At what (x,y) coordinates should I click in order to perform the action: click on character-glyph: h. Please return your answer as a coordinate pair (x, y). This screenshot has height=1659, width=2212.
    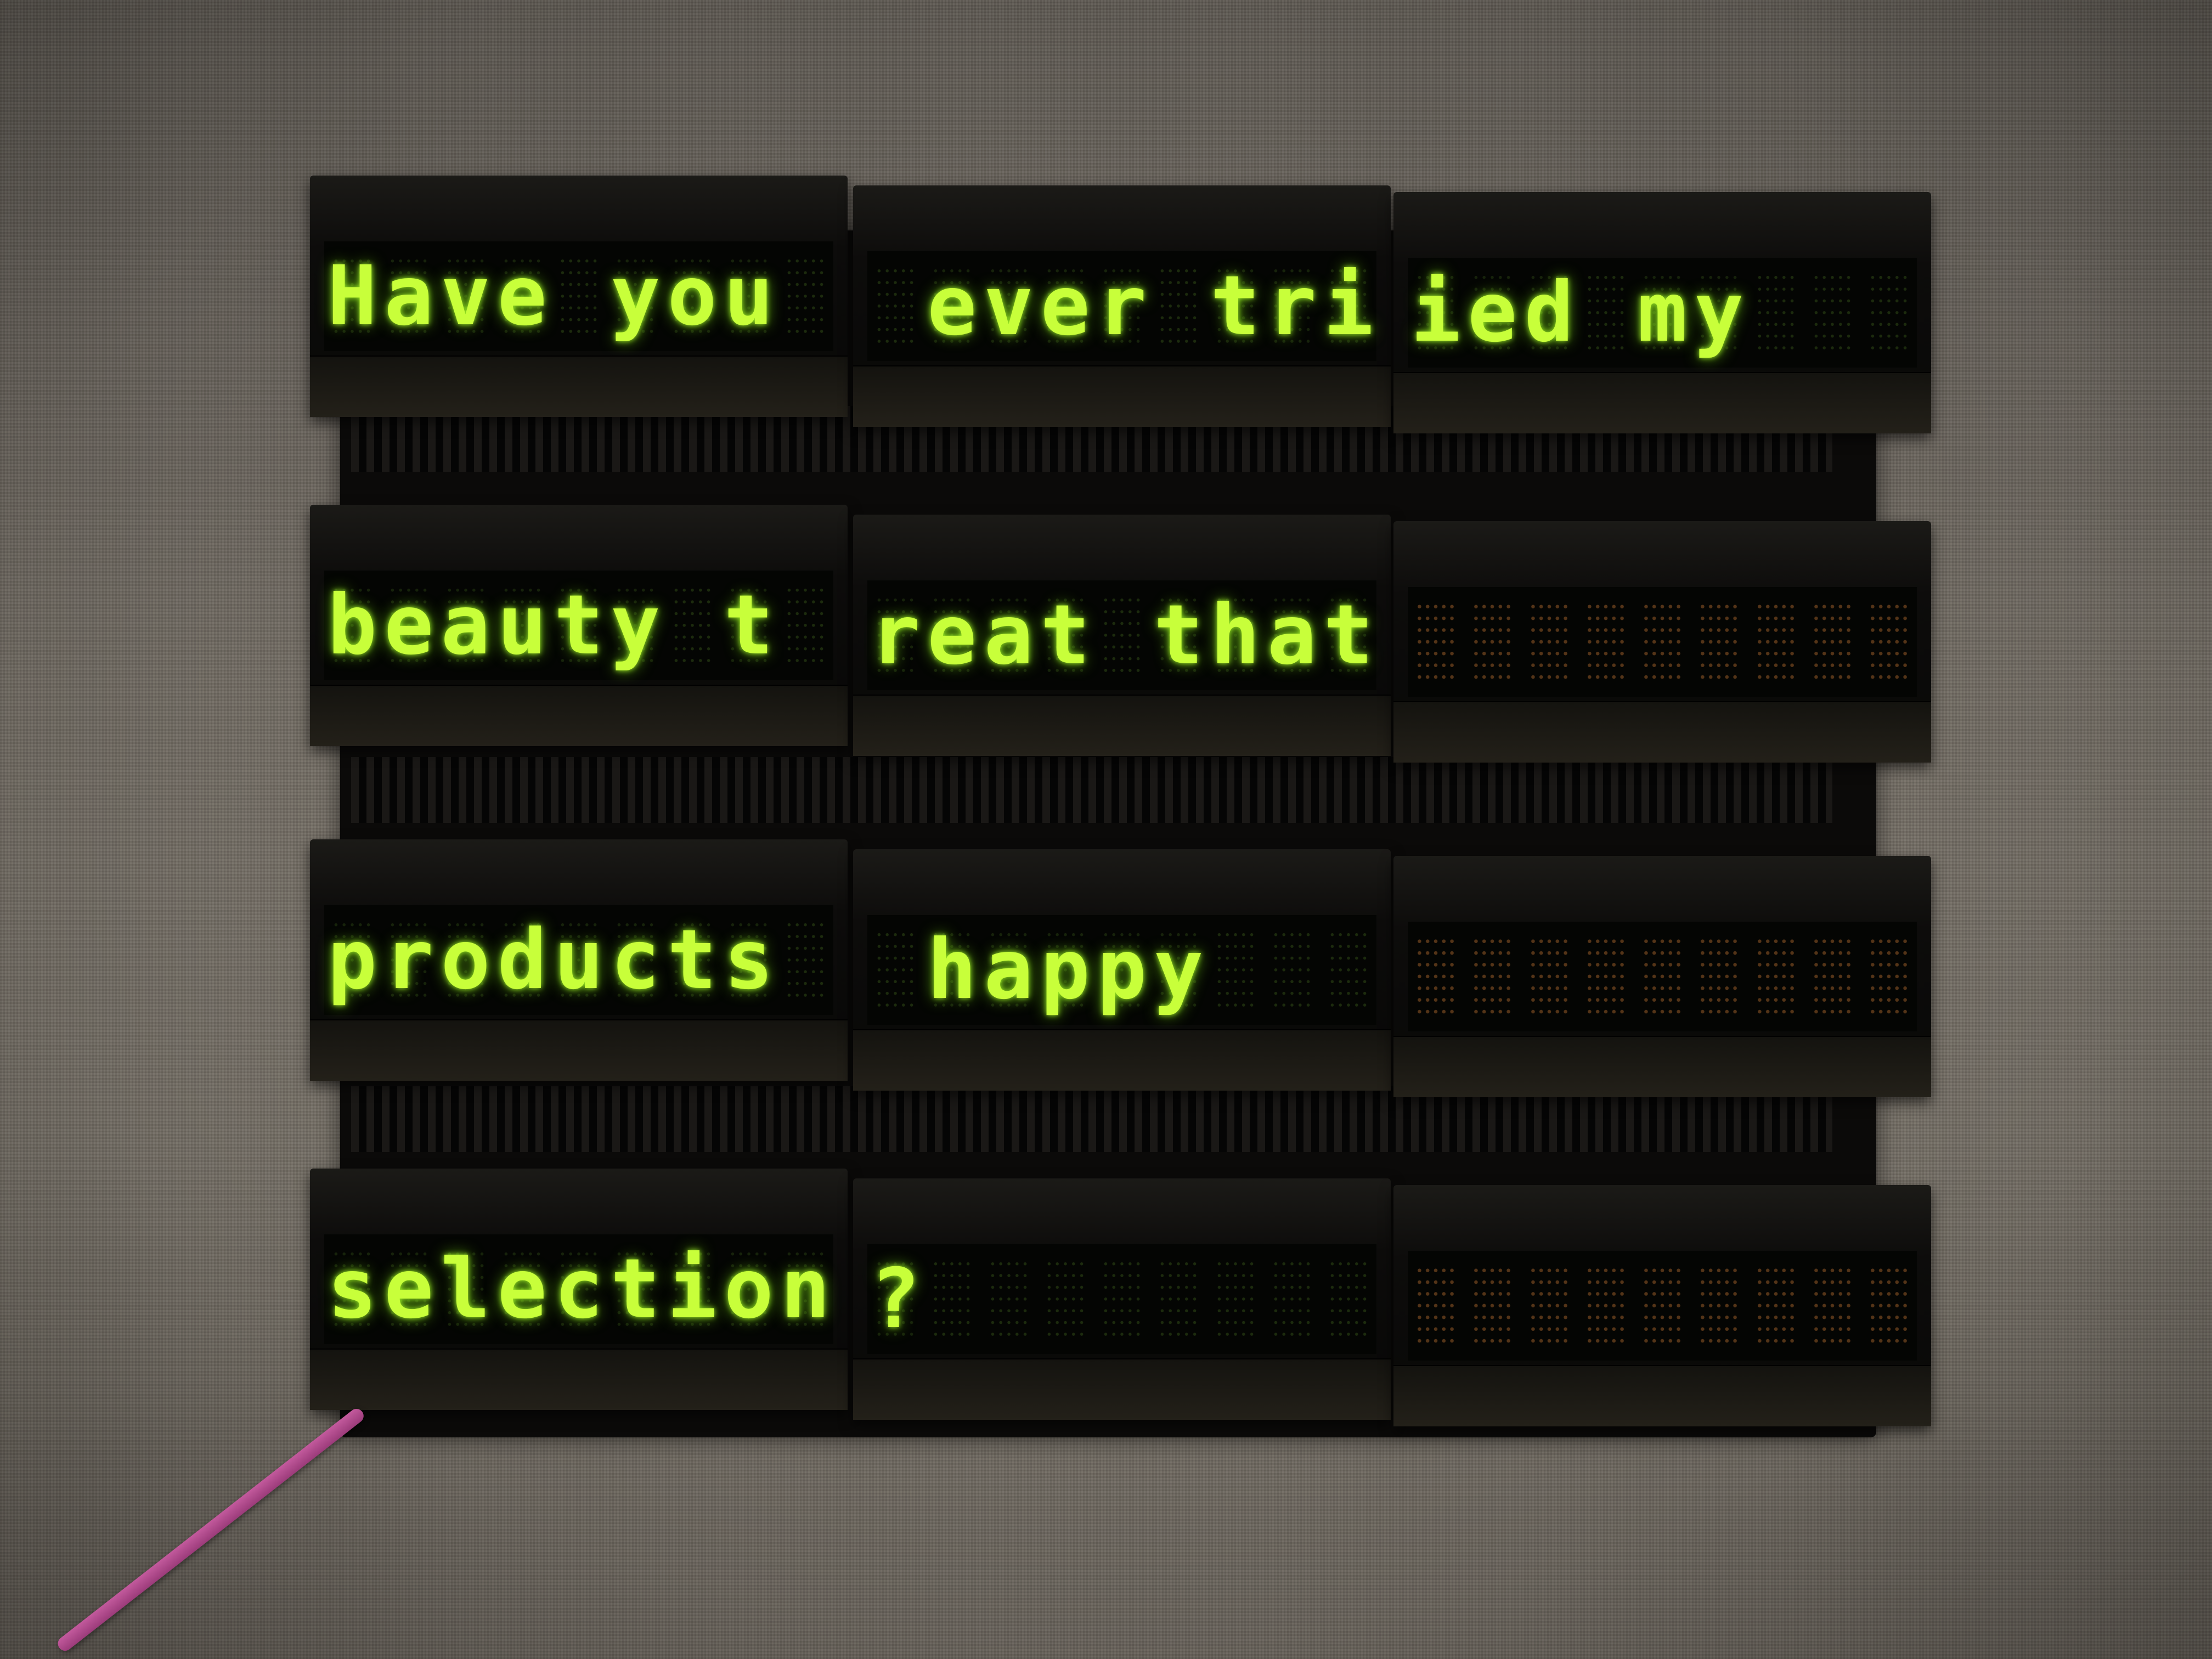
    Looking at the image, I should click on (1235, 635).